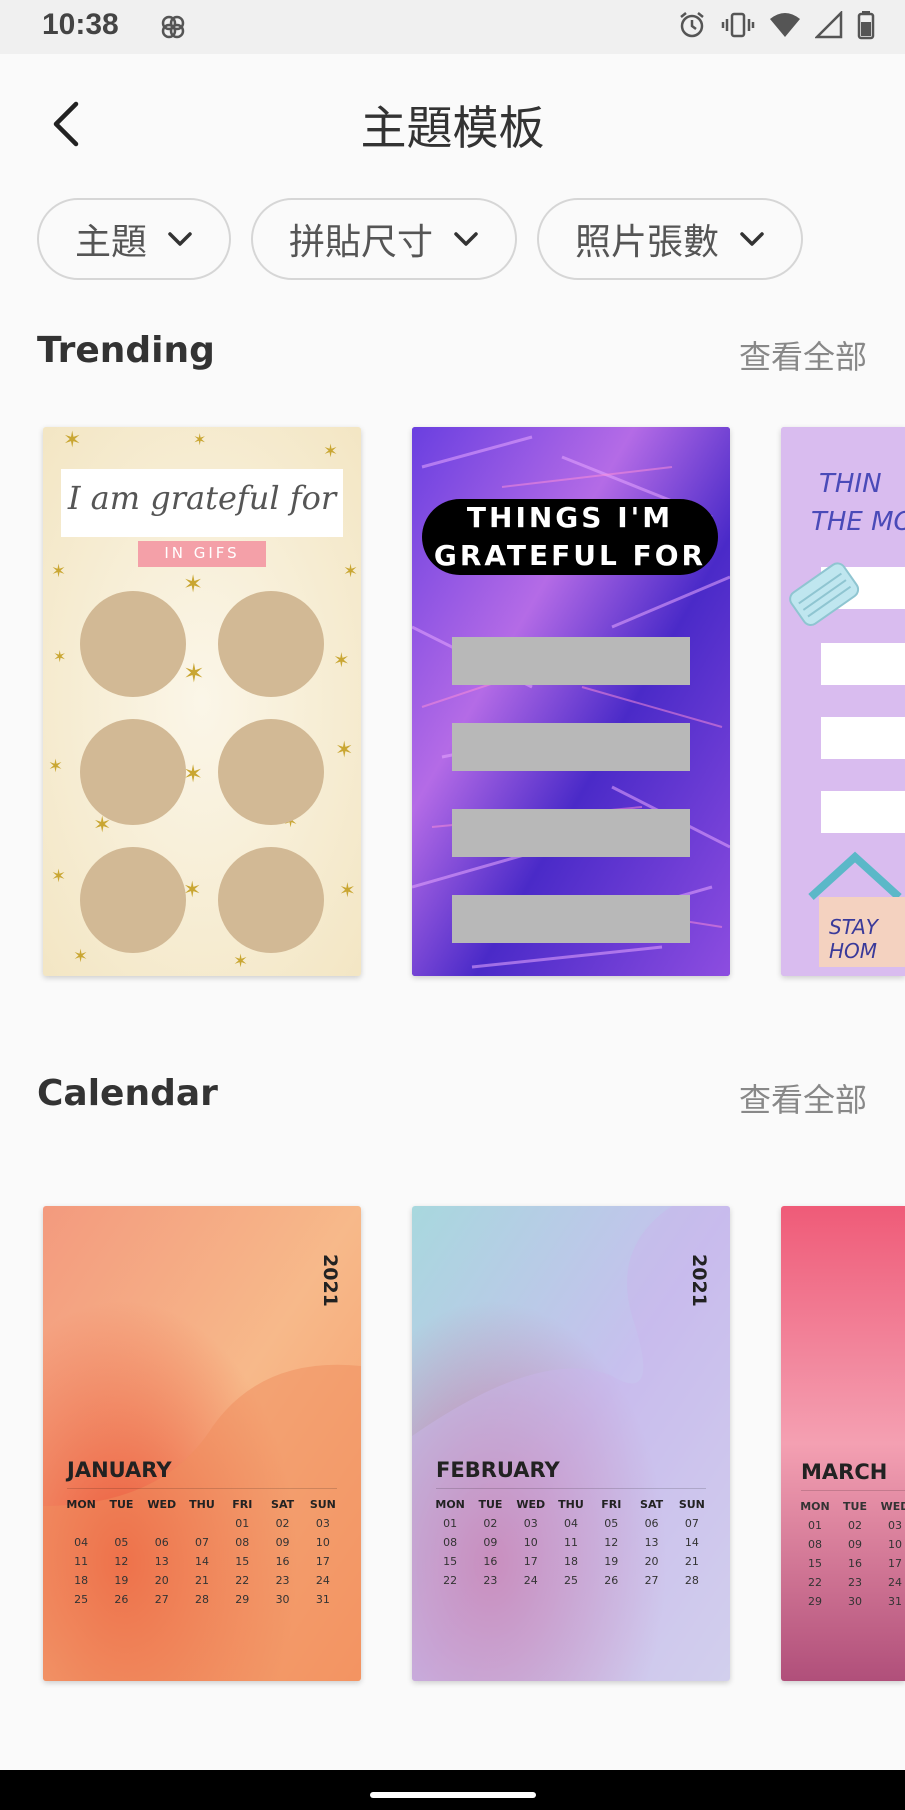  What do you see at coordinates (498, 1470) in the screenshot?
I see `calendar-month: FEBRUARY` at bounding box center [498, 1470].